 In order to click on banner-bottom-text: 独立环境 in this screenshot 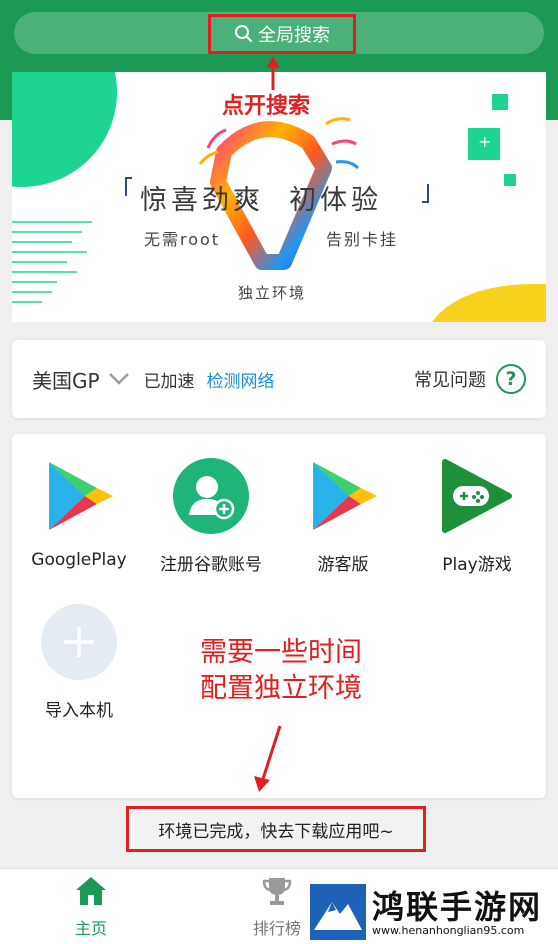, I will do `click(272, 293)`.